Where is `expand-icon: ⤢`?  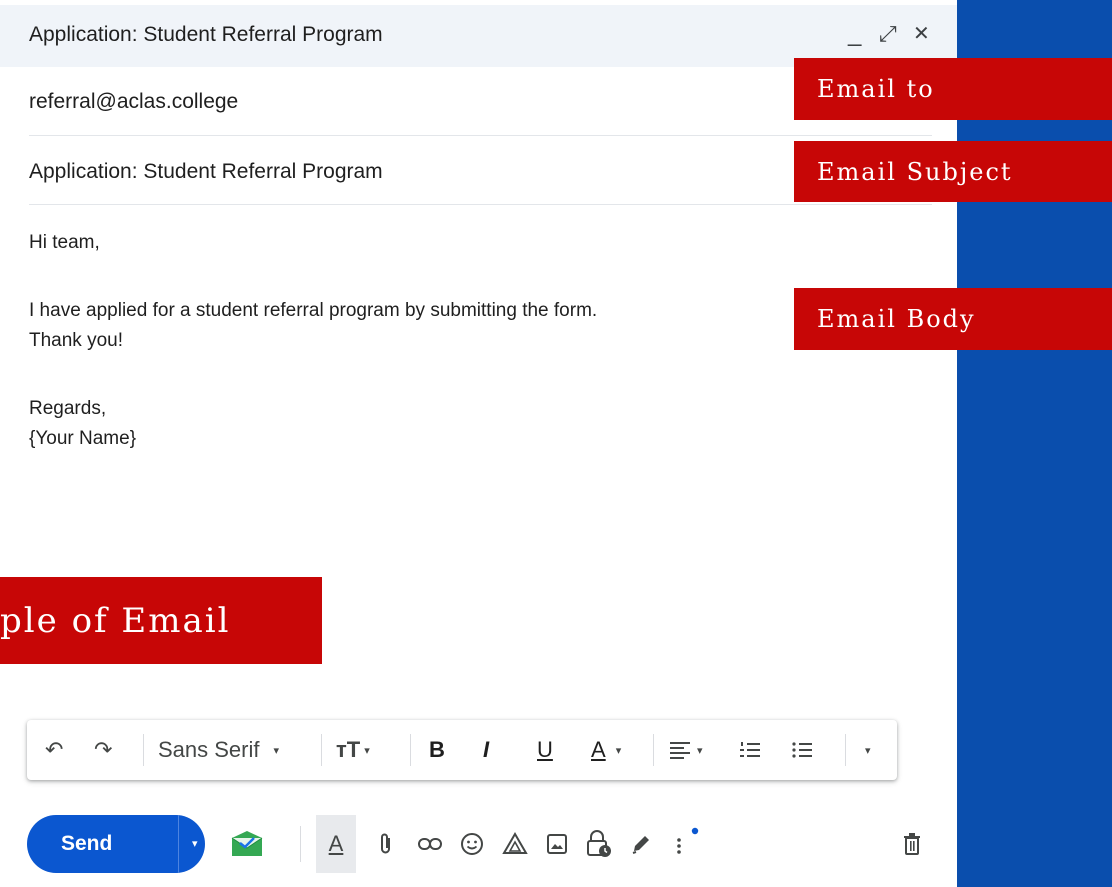
expand-icon: ⤢ is located at coordinates (888, 34).